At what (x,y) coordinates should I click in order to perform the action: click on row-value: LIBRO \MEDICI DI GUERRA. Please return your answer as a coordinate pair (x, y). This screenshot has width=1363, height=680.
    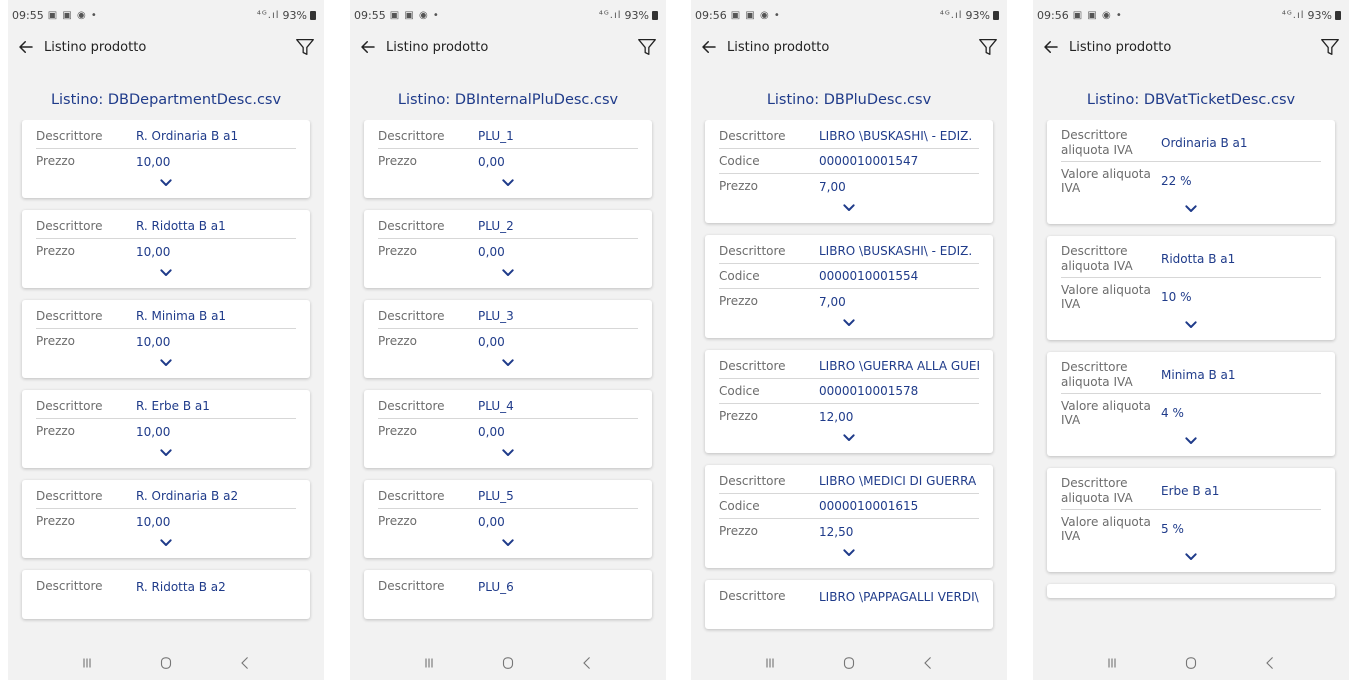
    Looking at the image, I should click on (898, 481).